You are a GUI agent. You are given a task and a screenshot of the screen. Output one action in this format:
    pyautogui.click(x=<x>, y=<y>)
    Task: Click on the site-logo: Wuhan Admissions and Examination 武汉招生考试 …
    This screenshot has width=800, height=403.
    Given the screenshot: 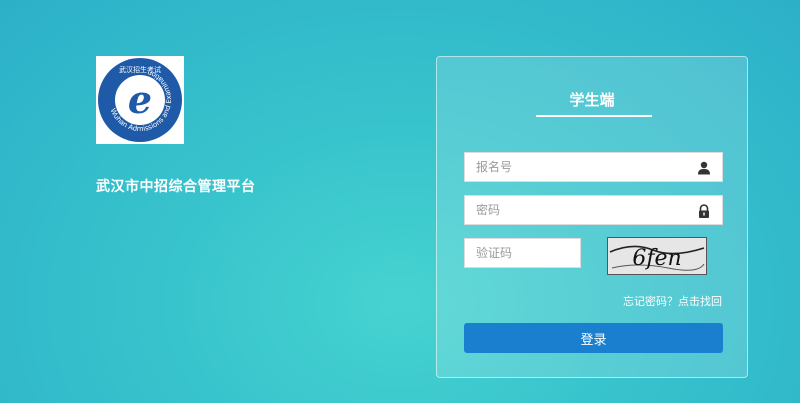 What is the action you would take?
    pyautogui.click(x=140, y=100)
    